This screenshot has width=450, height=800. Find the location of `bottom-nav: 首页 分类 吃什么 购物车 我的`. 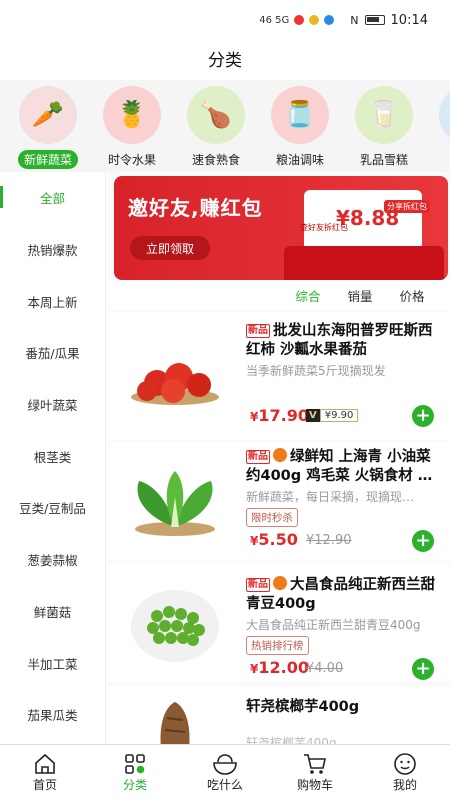

bottom-nav: 首页 分类 吃什么 购物车 我的 is located at coordinates (225, 772).